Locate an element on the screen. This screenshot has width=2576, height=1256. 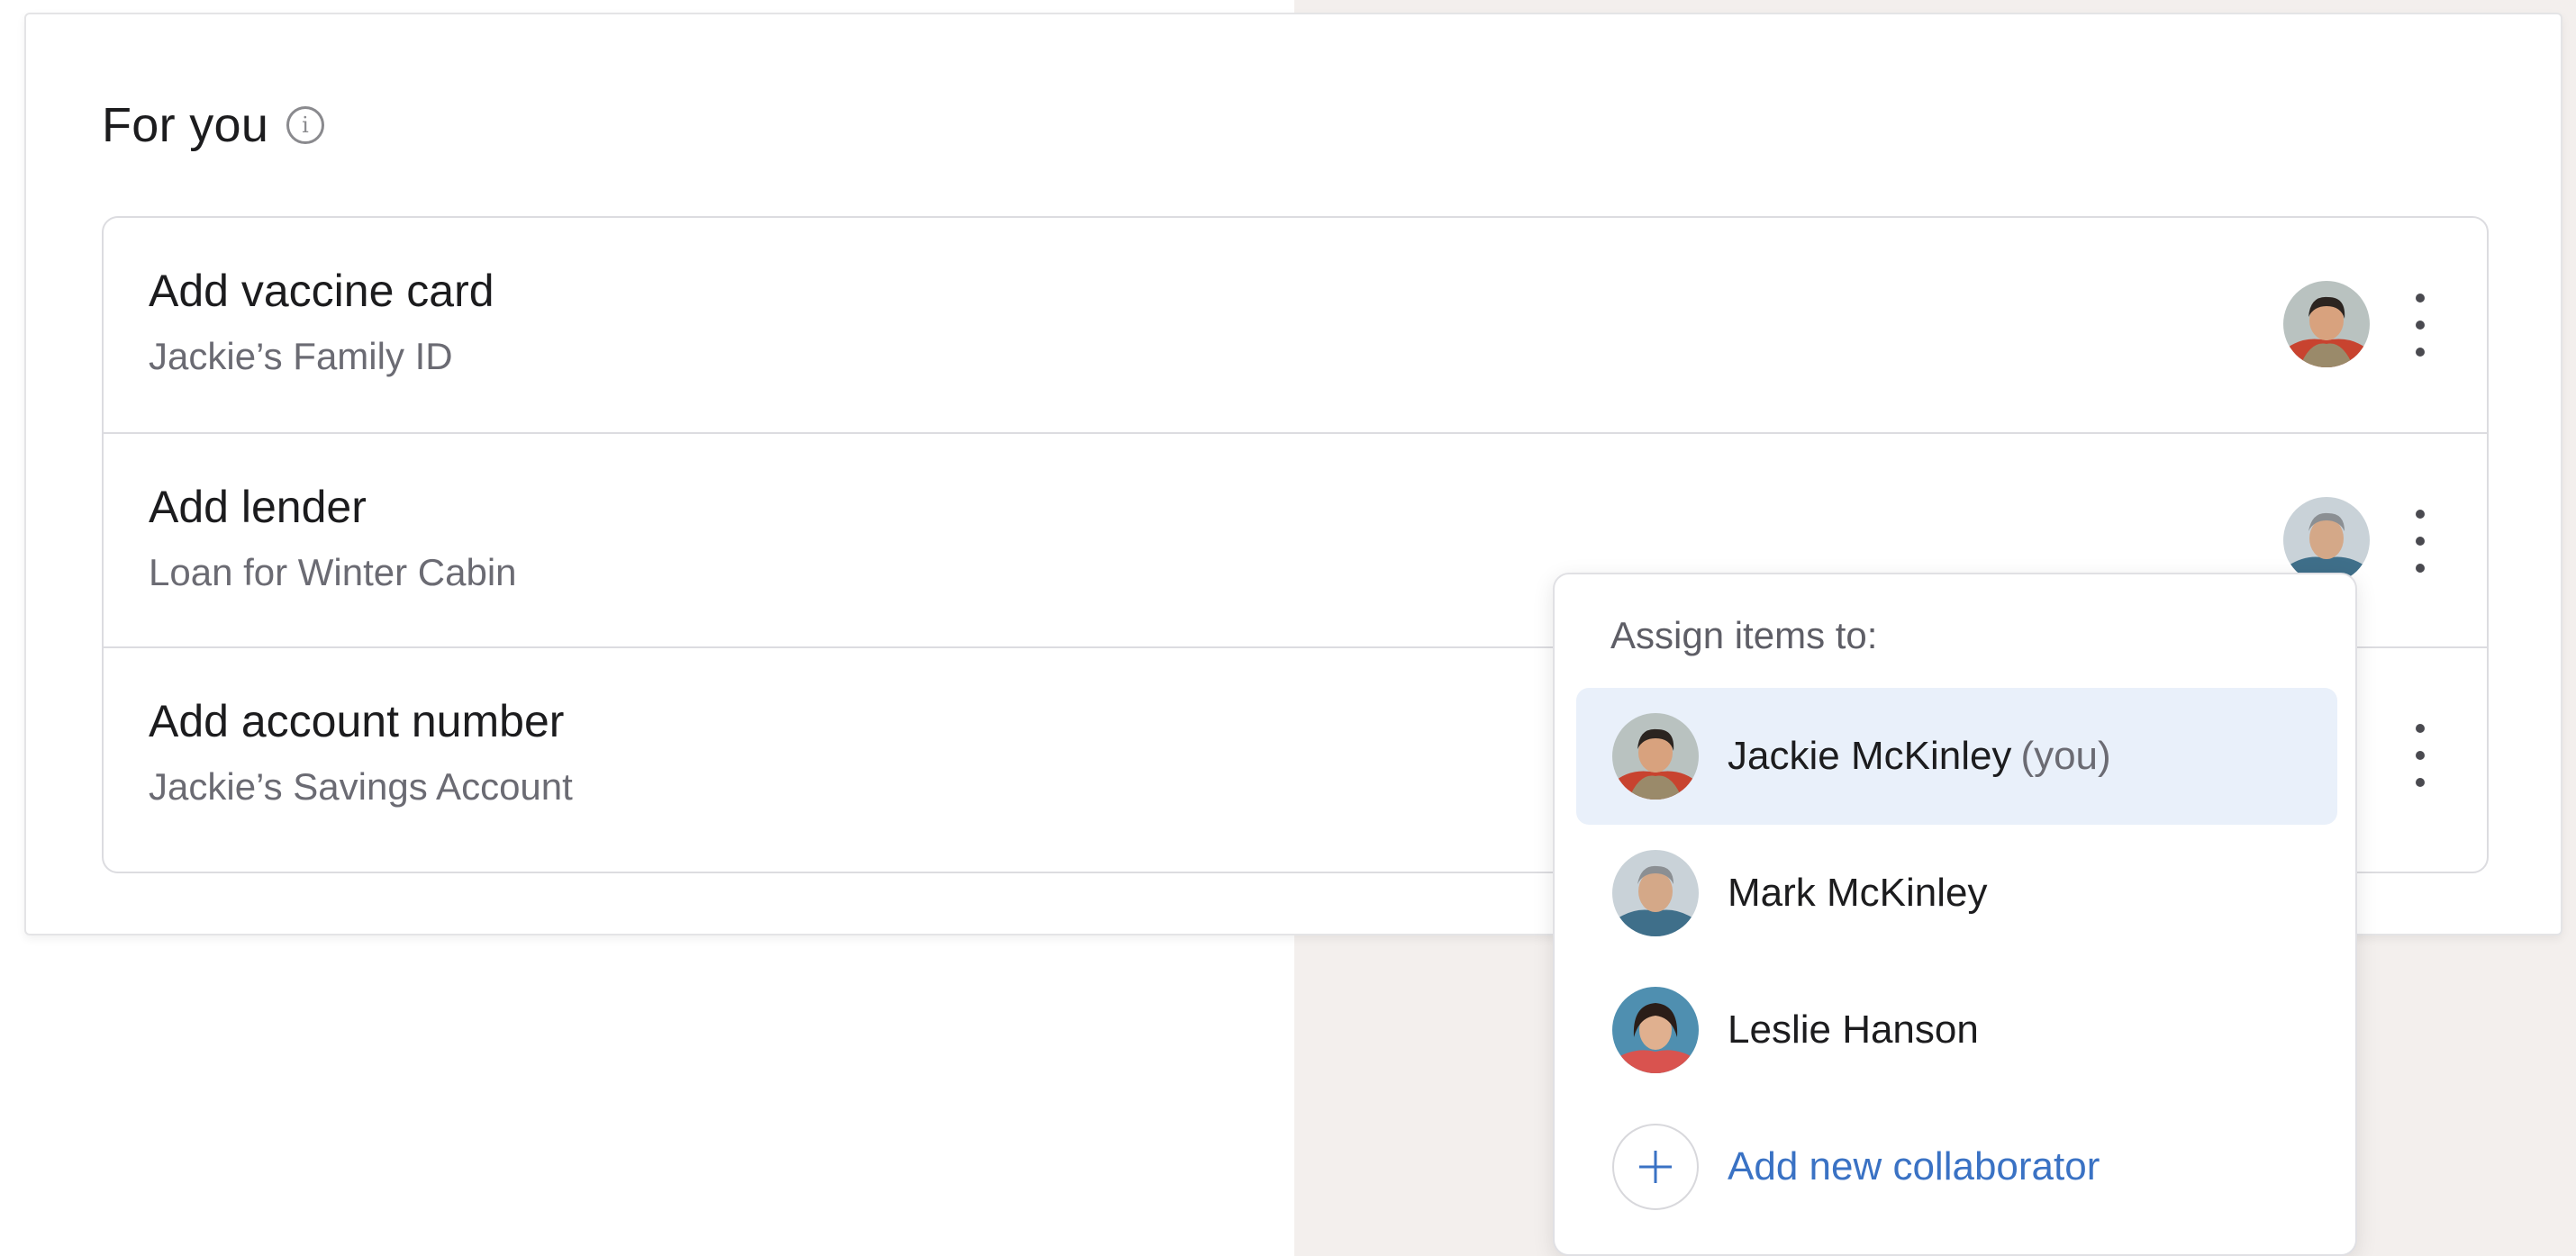
collaborator-name: Leslie Hanson is located at coordinates (1854, 1030).